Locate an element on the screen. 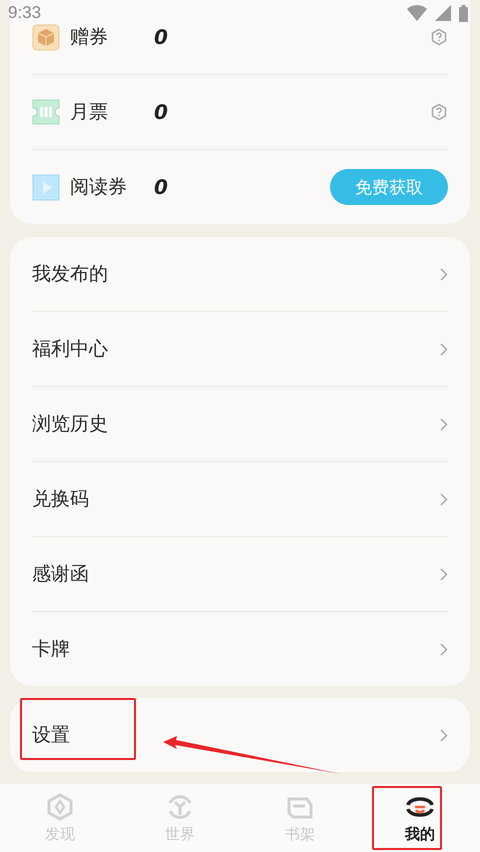 The image size is (480, 852). menu-label: 我发布的 is located at coordinates (70, 274).